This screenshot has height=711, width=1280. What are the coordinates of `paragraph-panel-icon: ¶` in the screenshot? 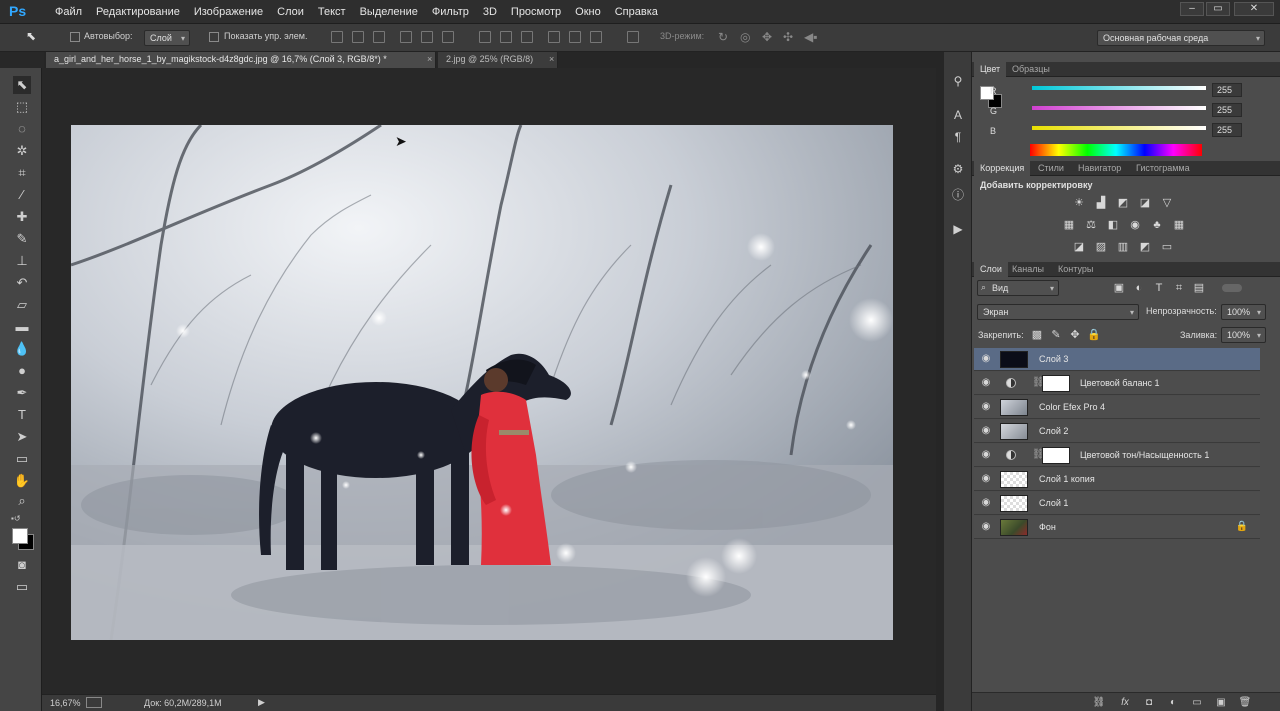 It's located at (958, 137).